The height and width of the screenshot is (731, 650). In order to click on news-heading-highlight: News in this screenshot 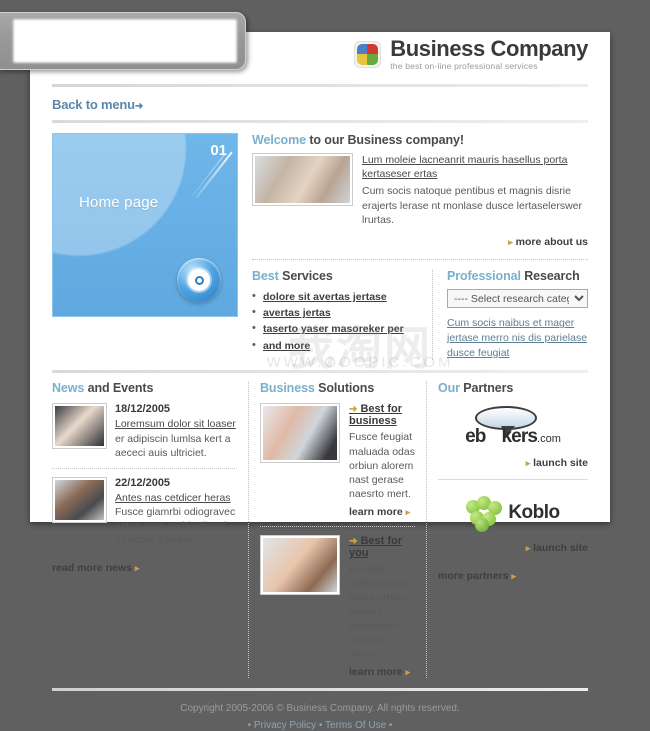, I will do `click(68, 388)`.